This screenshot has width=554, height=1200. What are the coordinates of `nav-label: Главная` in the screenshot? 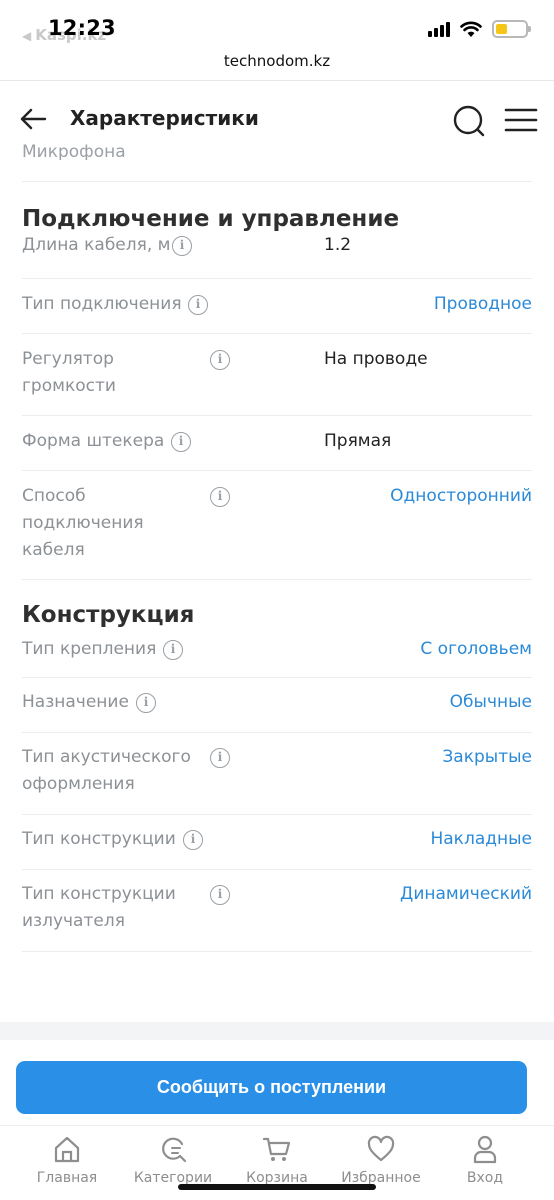 It's located at (67, 1178).